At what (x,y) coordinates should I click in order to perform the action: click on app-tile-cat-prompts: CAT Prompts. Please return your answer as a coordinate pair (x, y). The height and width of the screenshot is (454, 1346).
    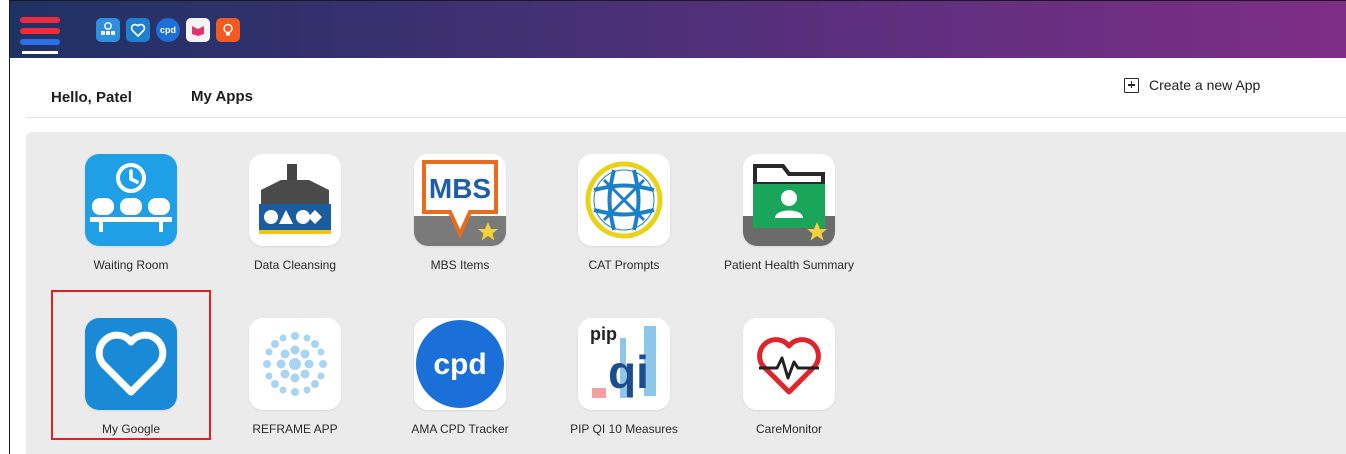
    Looking at the image, I should click on (624, 213).